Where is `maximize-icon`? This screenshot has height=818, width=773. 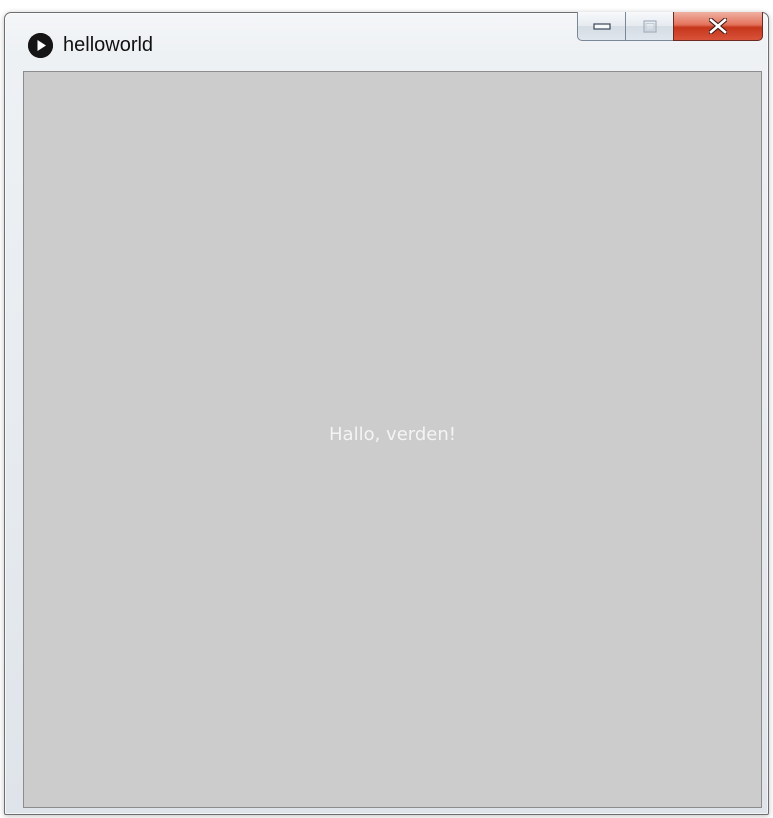 maximize-icon is located at coordinates (649, 26).